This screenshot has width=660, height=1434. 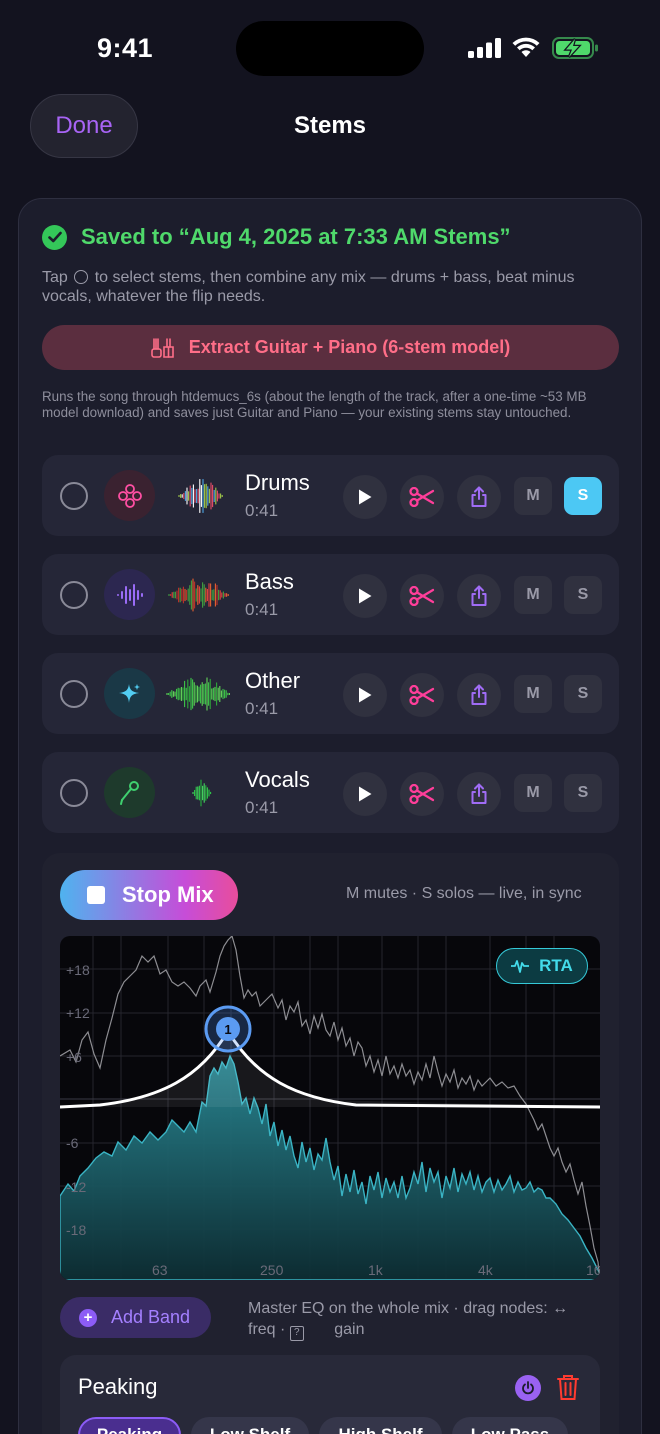 I want to click on checkmark-icon, so click(x=54, y=237).